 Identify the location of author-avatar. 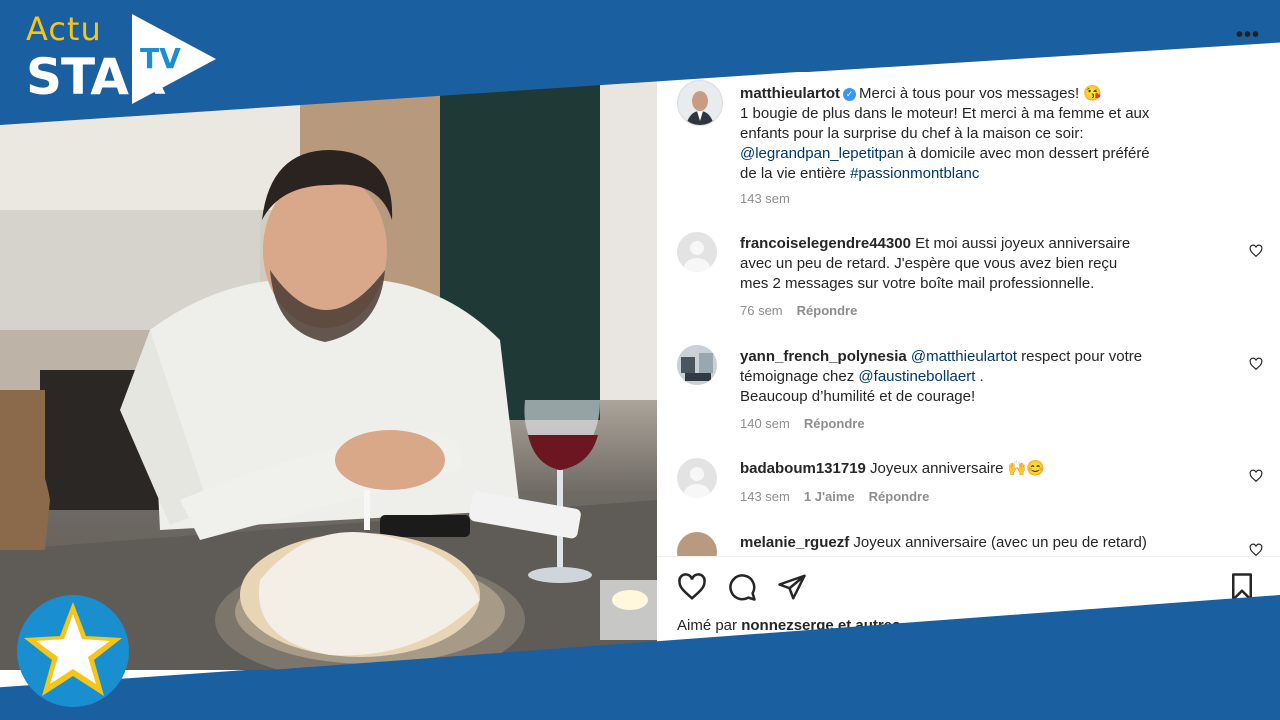
(700, 103).